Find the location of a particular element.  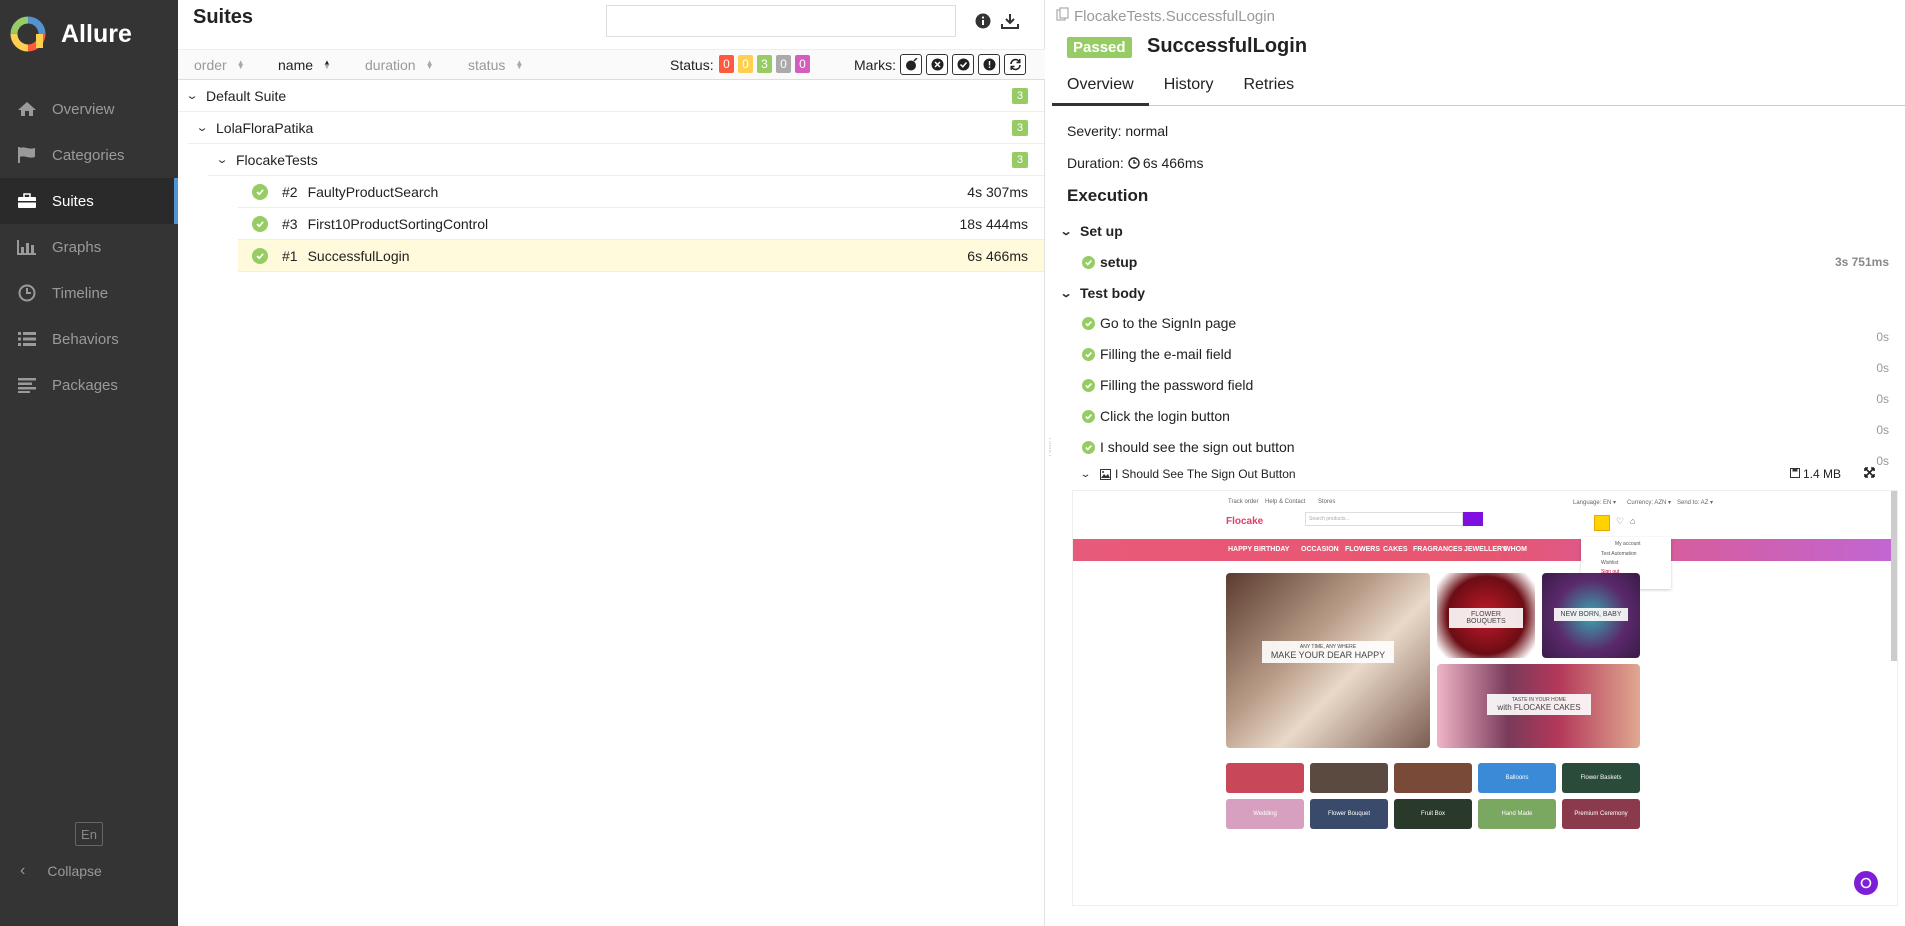

flaky-mark-icon is located at coordinates (911, 64).